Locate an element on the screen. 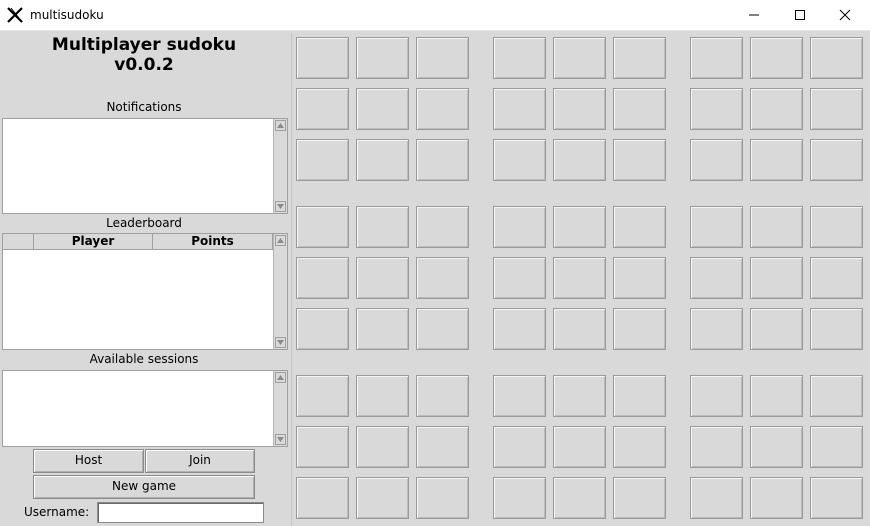 The image size is (870, 526). notifications-list is located at coordinates (145, 166).